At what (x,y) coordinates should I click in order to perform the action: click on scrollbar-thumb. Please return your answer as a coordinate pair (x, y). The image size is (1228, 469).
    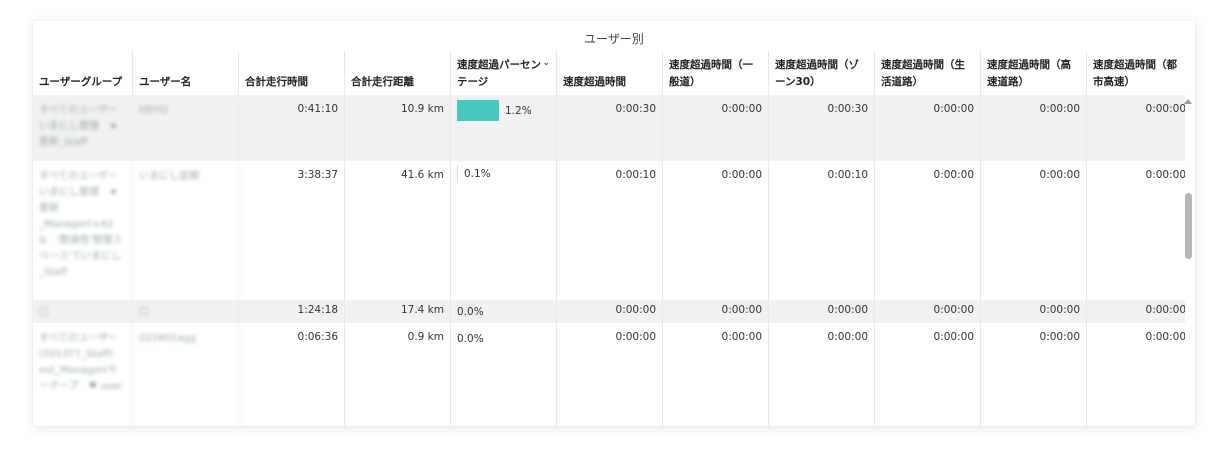
    Looking at the image, I should click on (1188, 226).